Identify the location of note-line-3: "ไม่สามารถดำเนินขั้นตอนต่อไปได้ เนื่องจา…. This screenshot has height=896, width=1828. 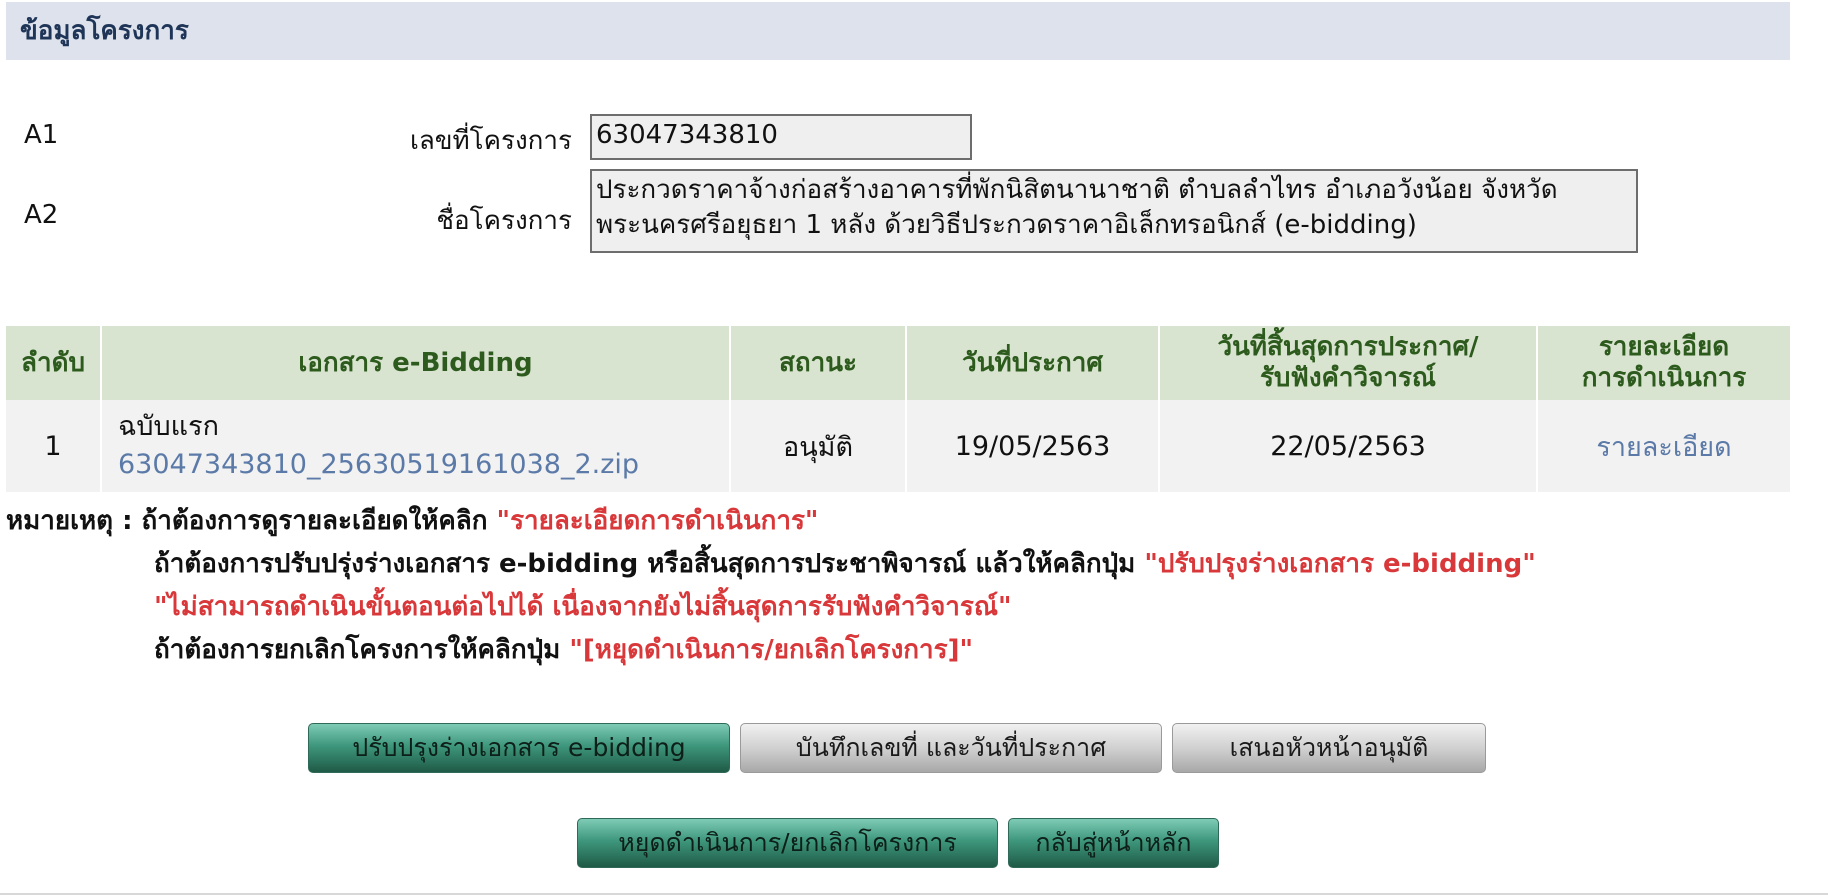
(771, 607).